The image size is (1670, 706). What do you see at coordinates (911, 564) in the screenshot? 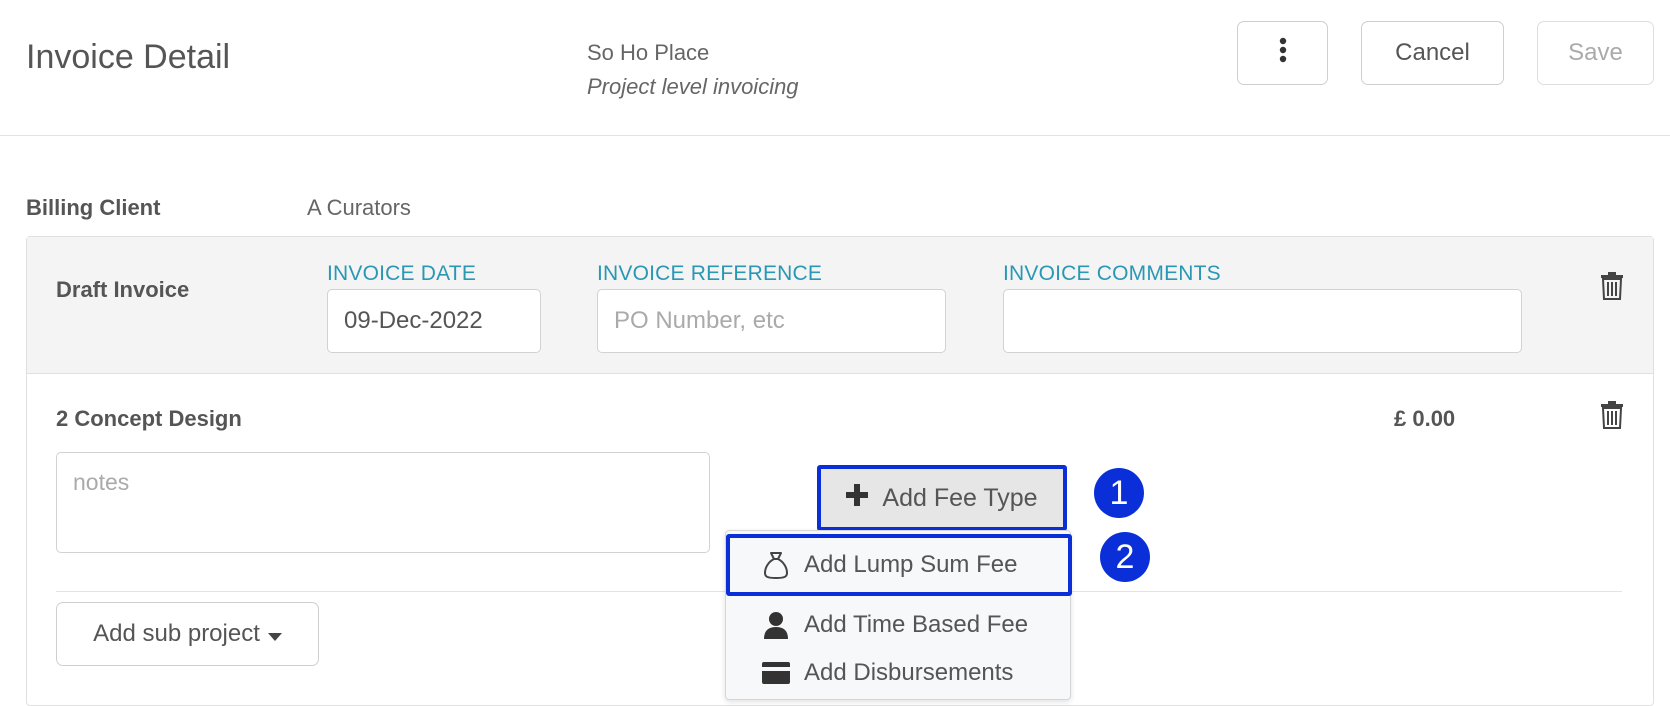
I see `menu-item-label: Add Lump Sum Fee` at bounding box center [911, 564].